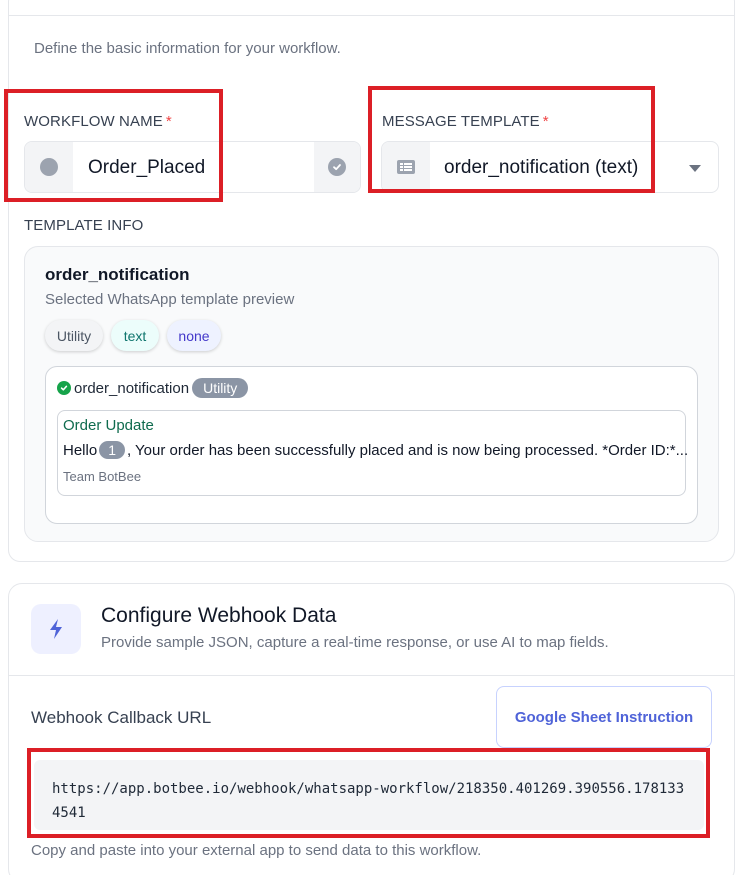  What do you see at coordinates (135, 335) in the screenshot?
I see `chip-type: text` at bounding box center [135, 335].